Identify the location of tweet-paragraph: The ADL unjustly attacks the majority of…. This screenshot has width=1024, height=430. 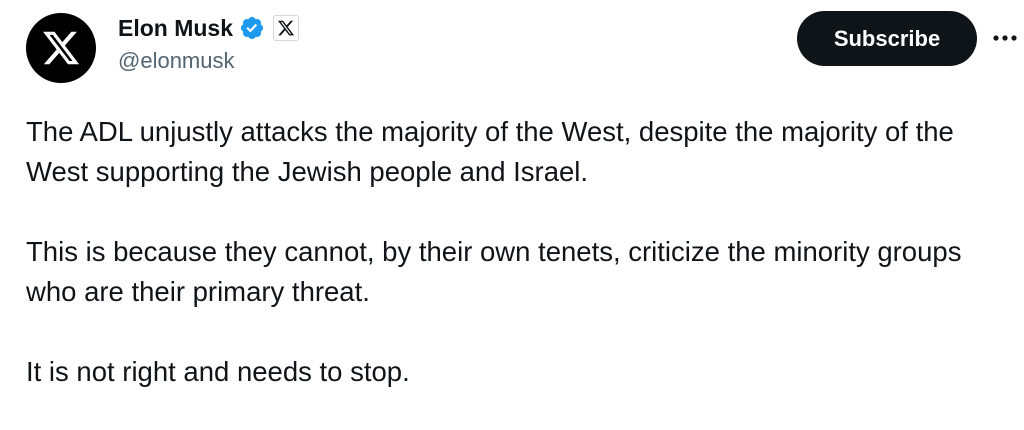
(490, 151).